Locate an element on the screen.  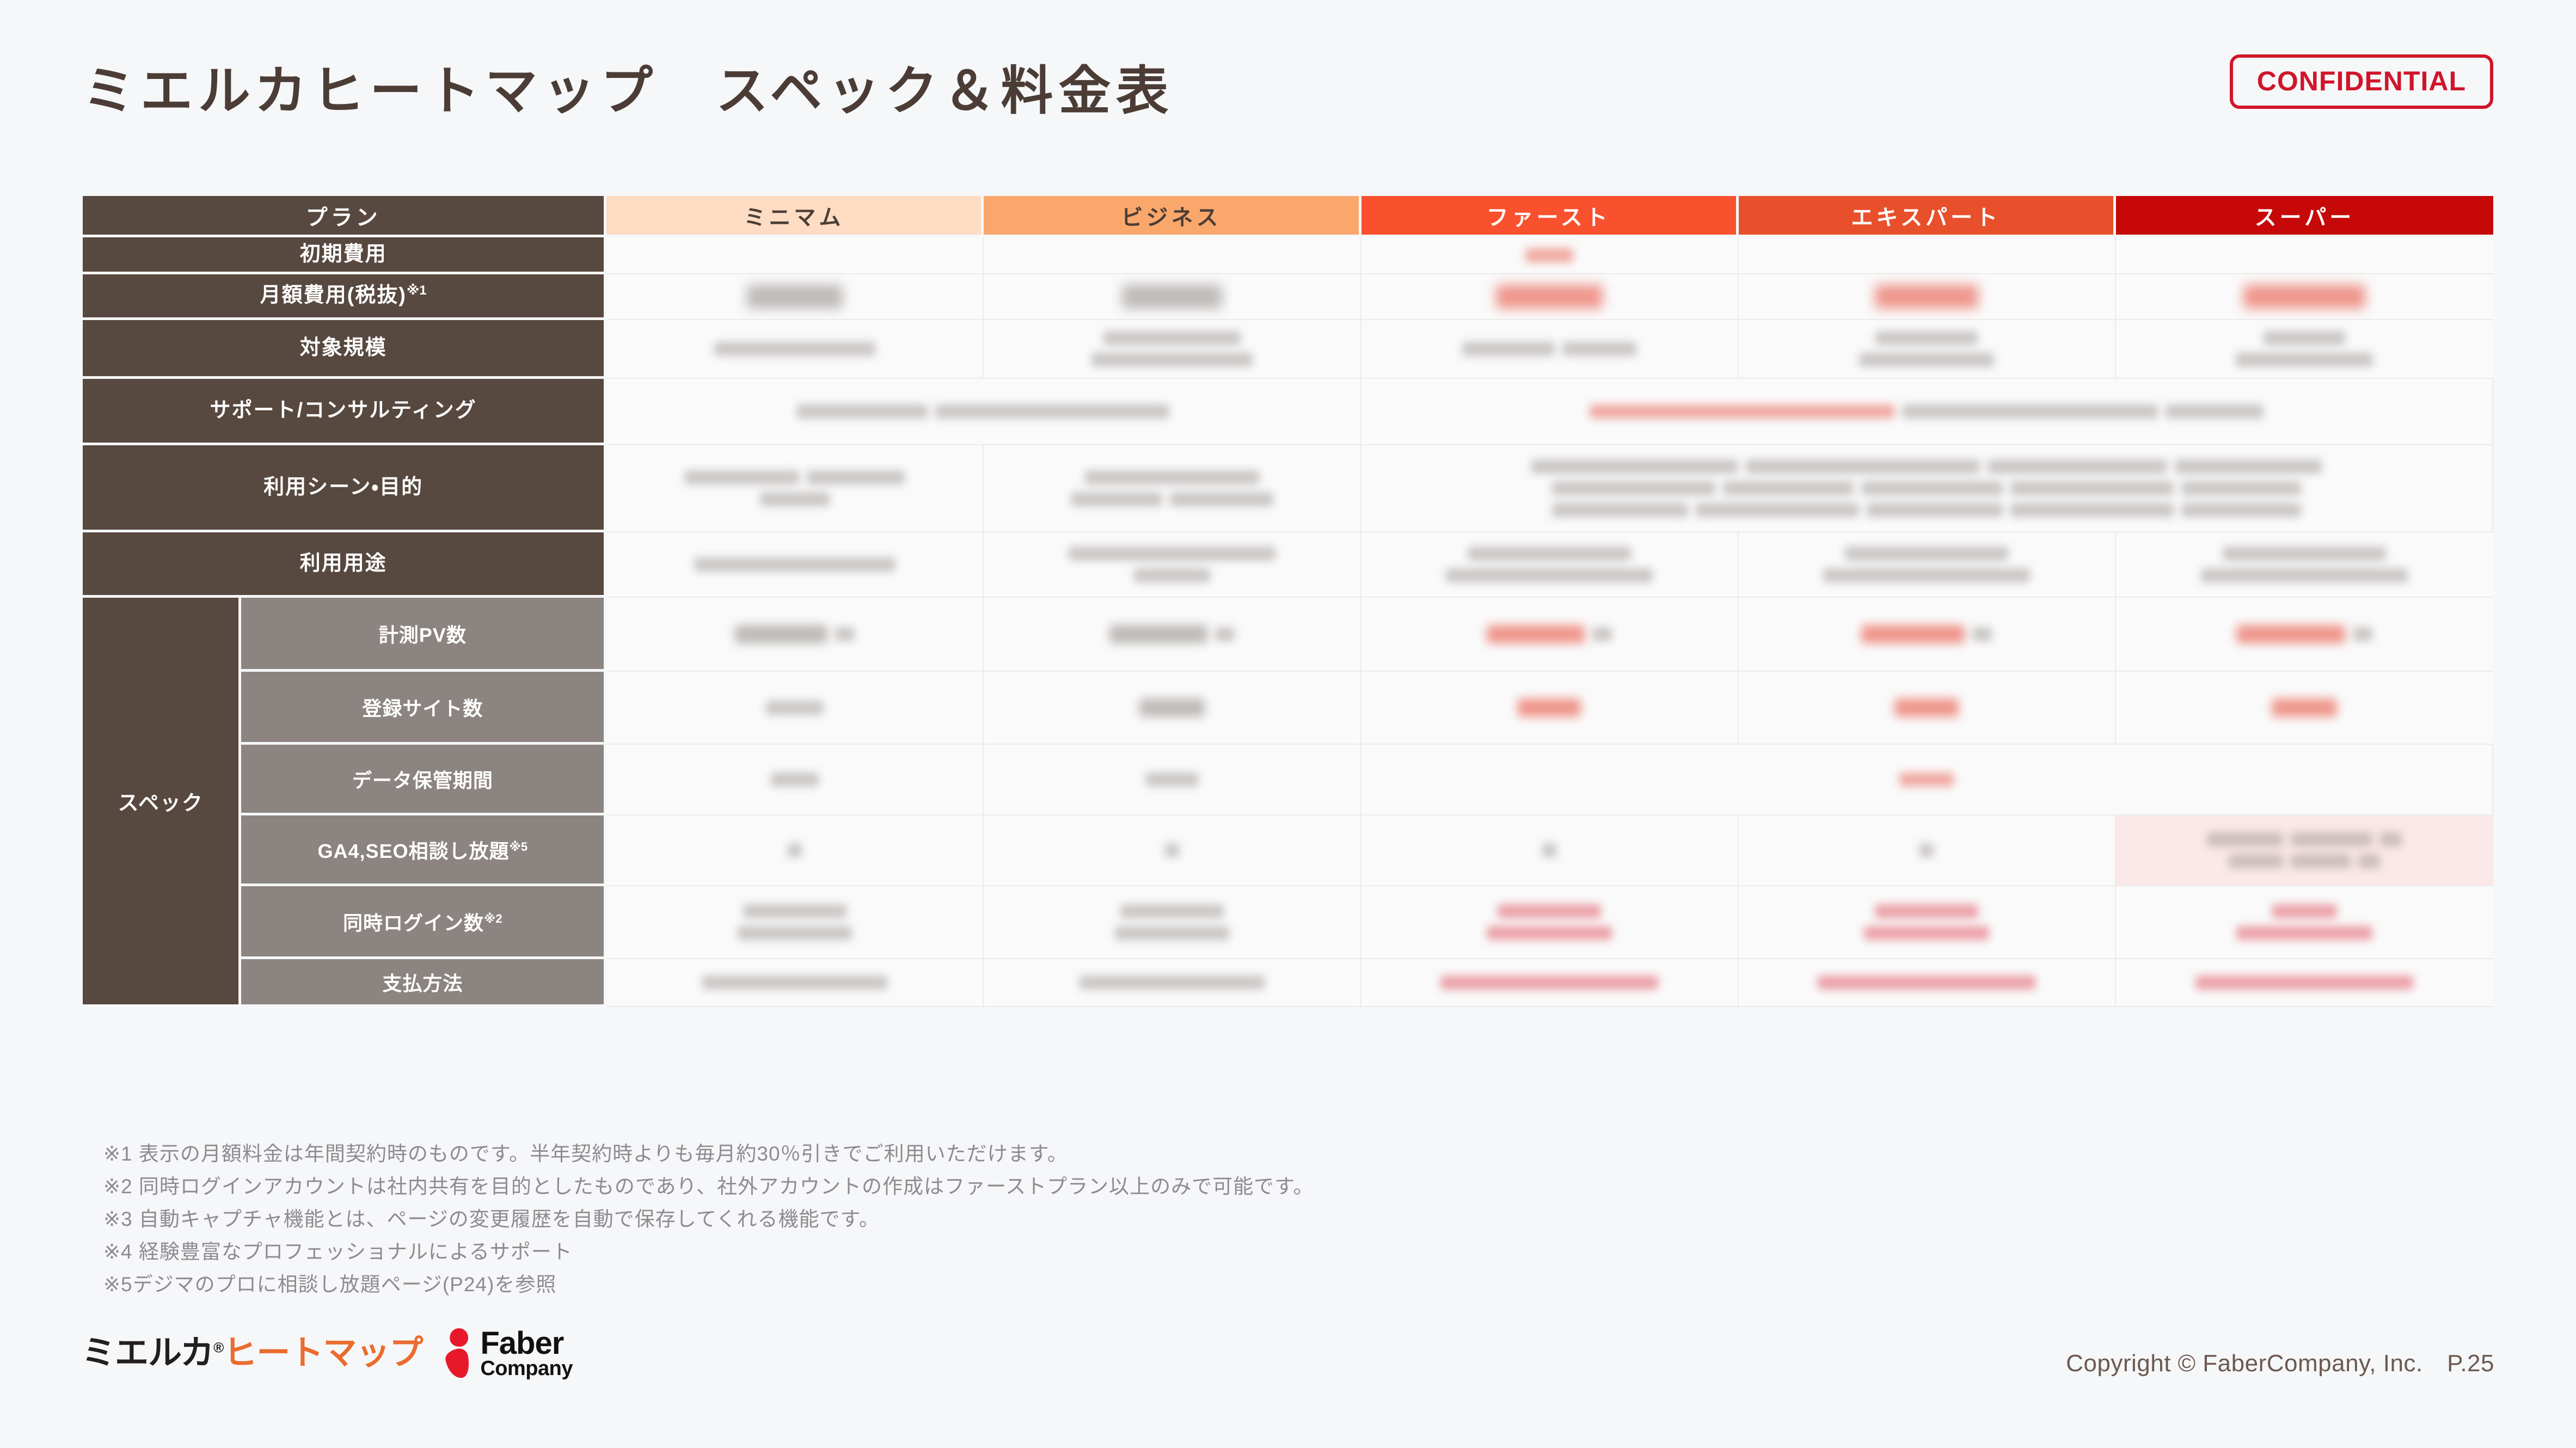
cell-ga4-seo-expert is located at coordinates (1927, 850).